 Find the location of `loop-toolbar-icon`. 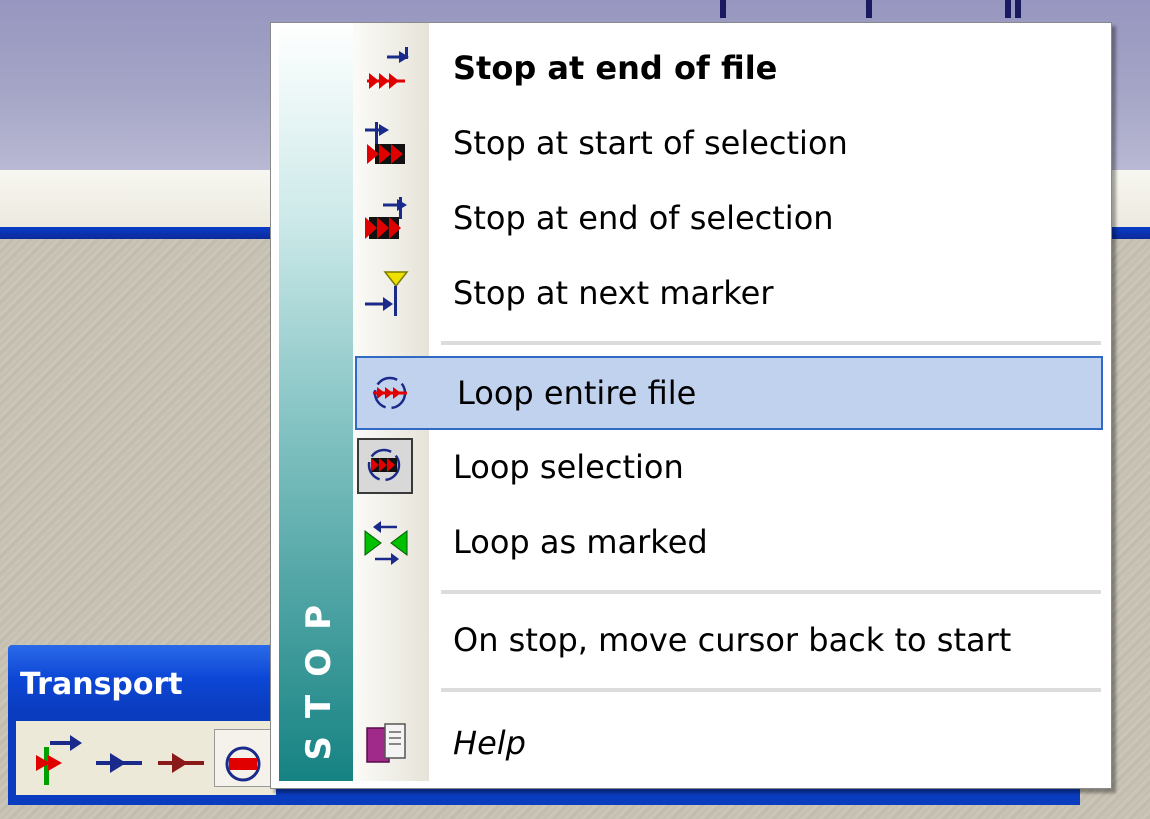

loop-toolbar-icon is located at coordinates (243, 764).